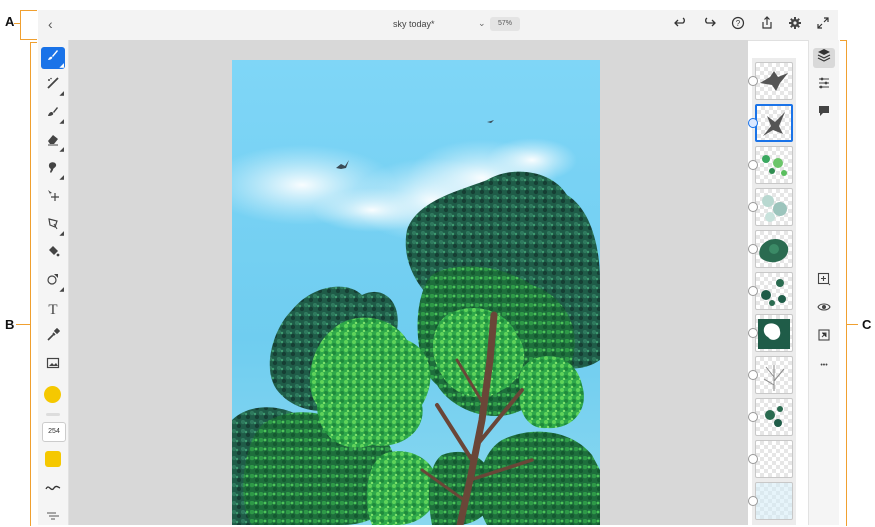 This screenshot has width=875, height=527. What do you see at coordinates (53, 310) in the screenshot?
I see `text-icon: T` at bounding box center [53, 310].